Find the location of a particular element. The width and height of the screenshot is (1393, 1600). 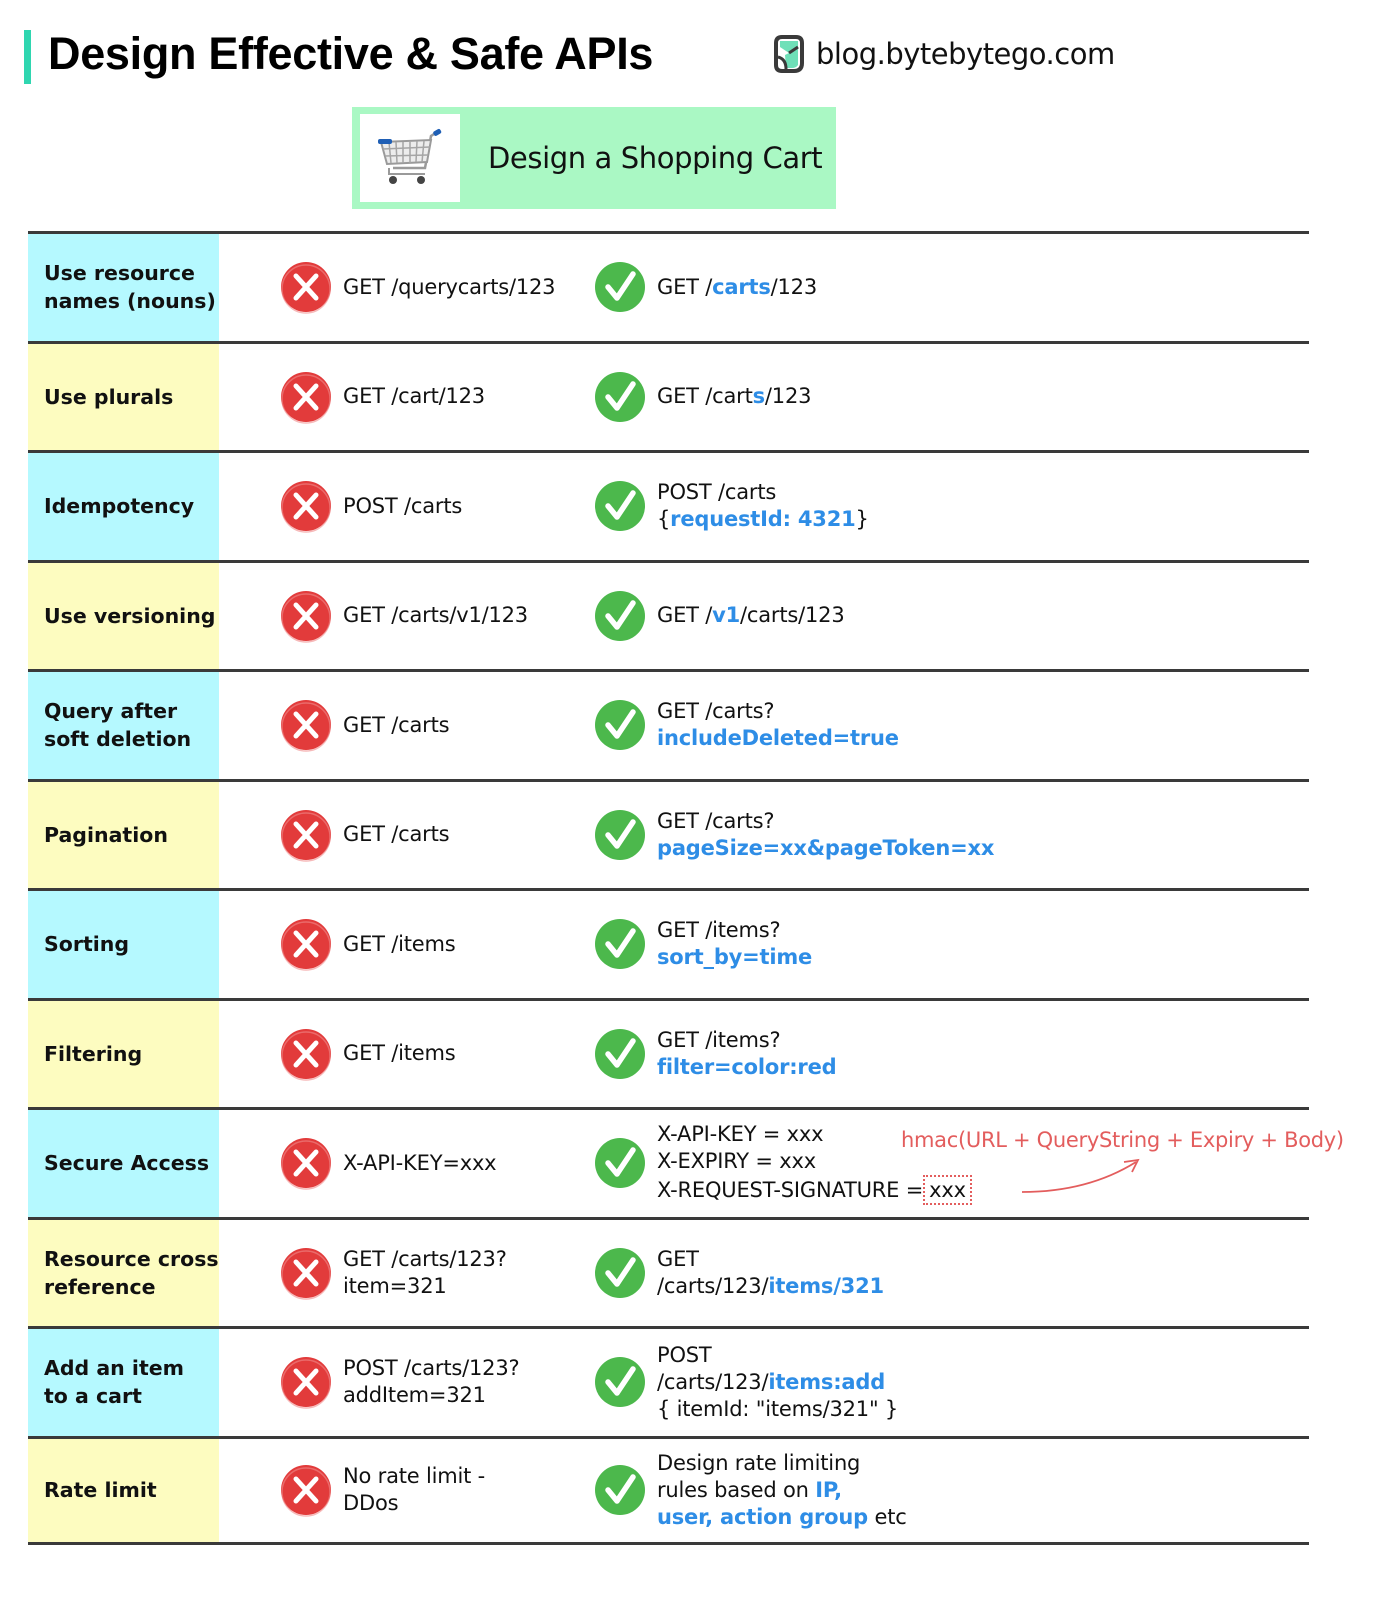

good-example: GET /items? sort_by=time is located at coordinates (702, 944).